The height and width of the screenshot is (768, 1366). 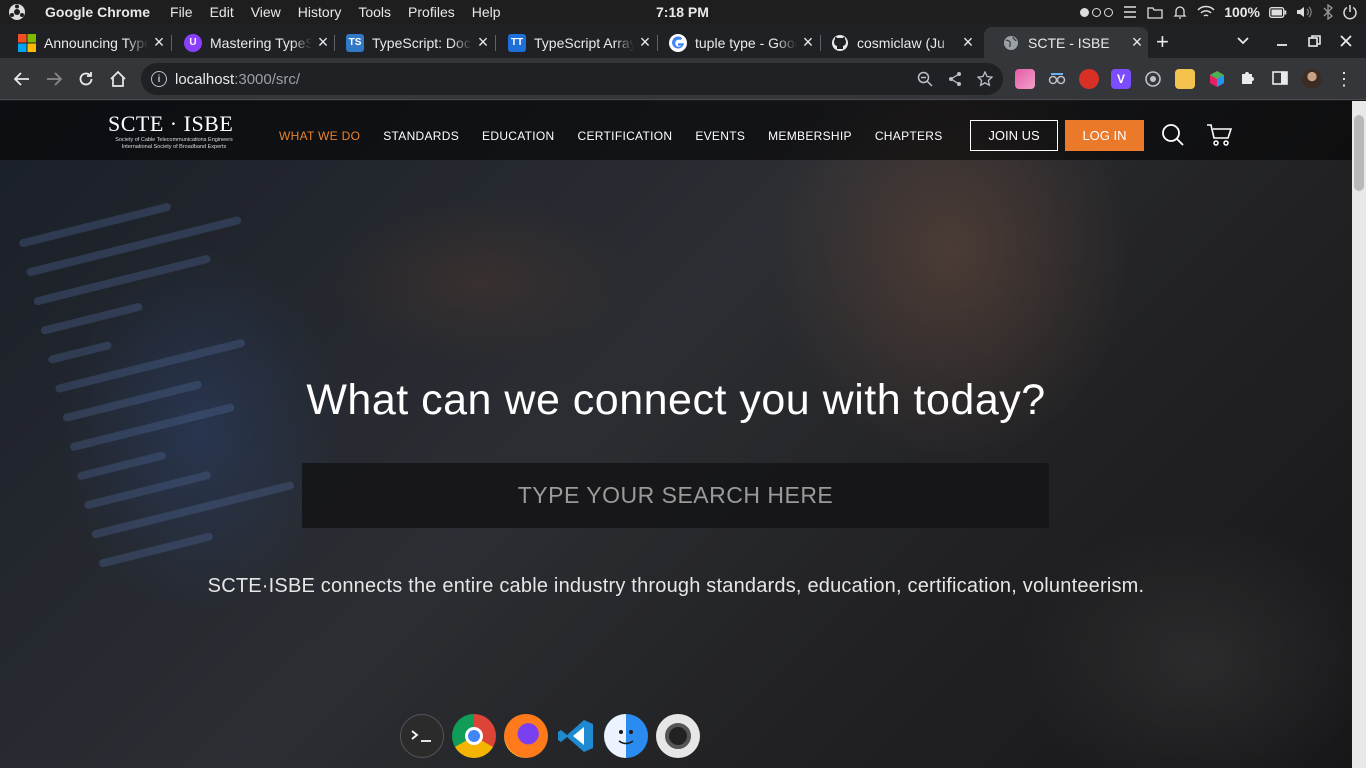 What do you see at coordinates (171, 123) in the screenshot?
I see `logo-text: SCTE · ISBE` at bounding box center [171, 123].